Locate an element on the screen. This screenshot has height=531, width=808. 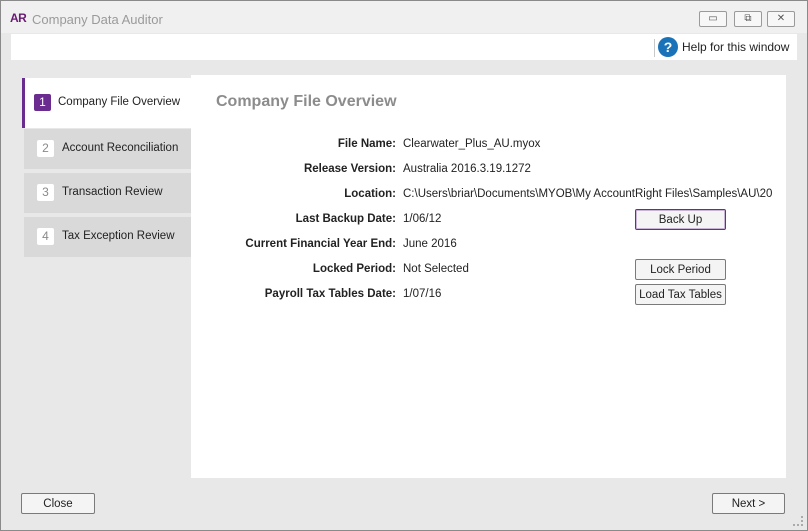
step-number: 1 is located at coordinates (42, 102).